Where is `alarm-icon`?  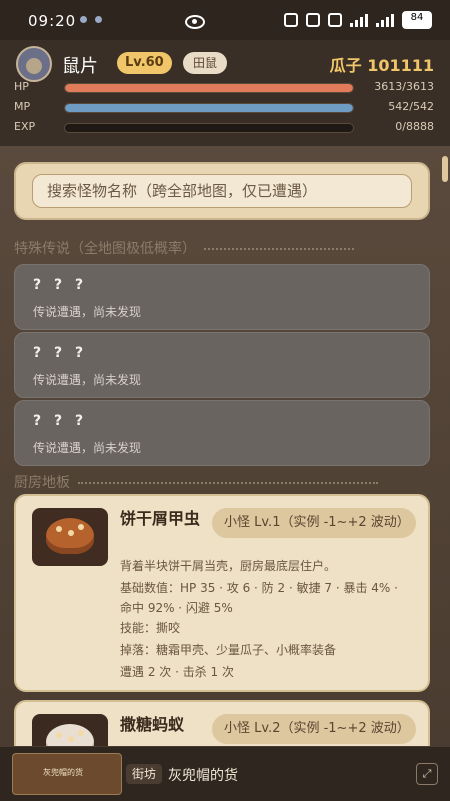 alarm-icon is located at coordinates (313, 20).